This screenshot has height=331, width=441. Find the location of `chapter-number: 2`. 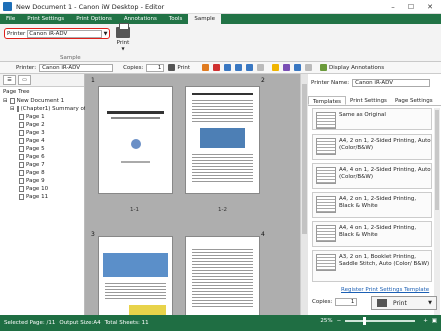

chapter-number: 2 is located at coordinates (263, 80).